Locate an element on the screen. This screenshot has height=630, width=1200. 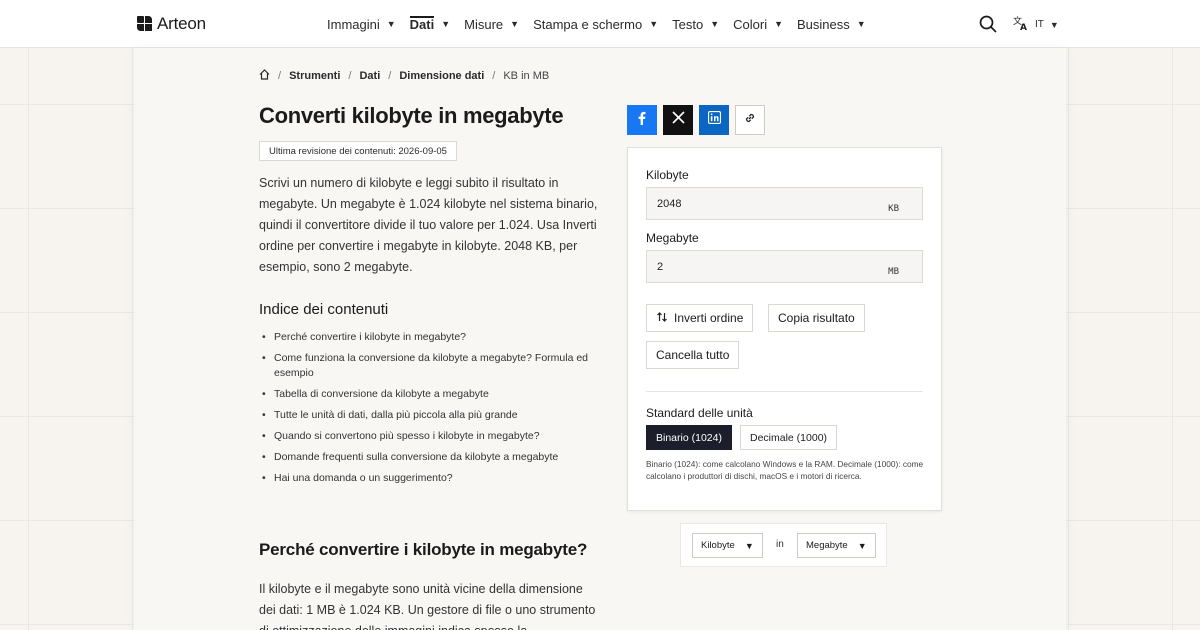
copy-link-button is located at coordinates (750, 120).